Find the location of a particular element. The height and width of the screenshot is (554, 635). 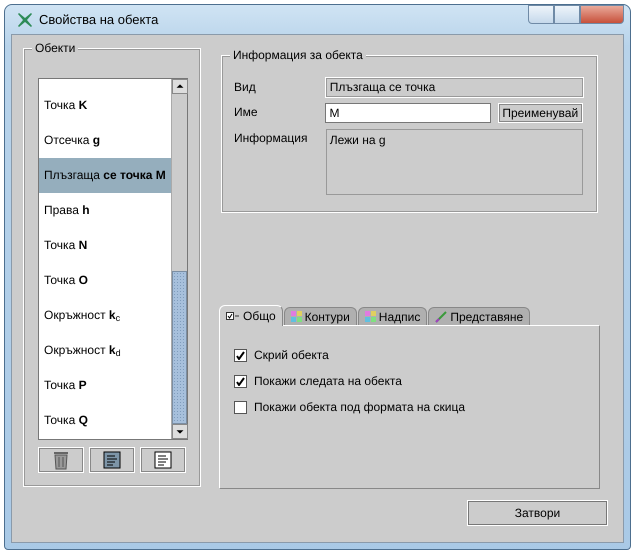

name-field: M is located at coordinates (407, 113).